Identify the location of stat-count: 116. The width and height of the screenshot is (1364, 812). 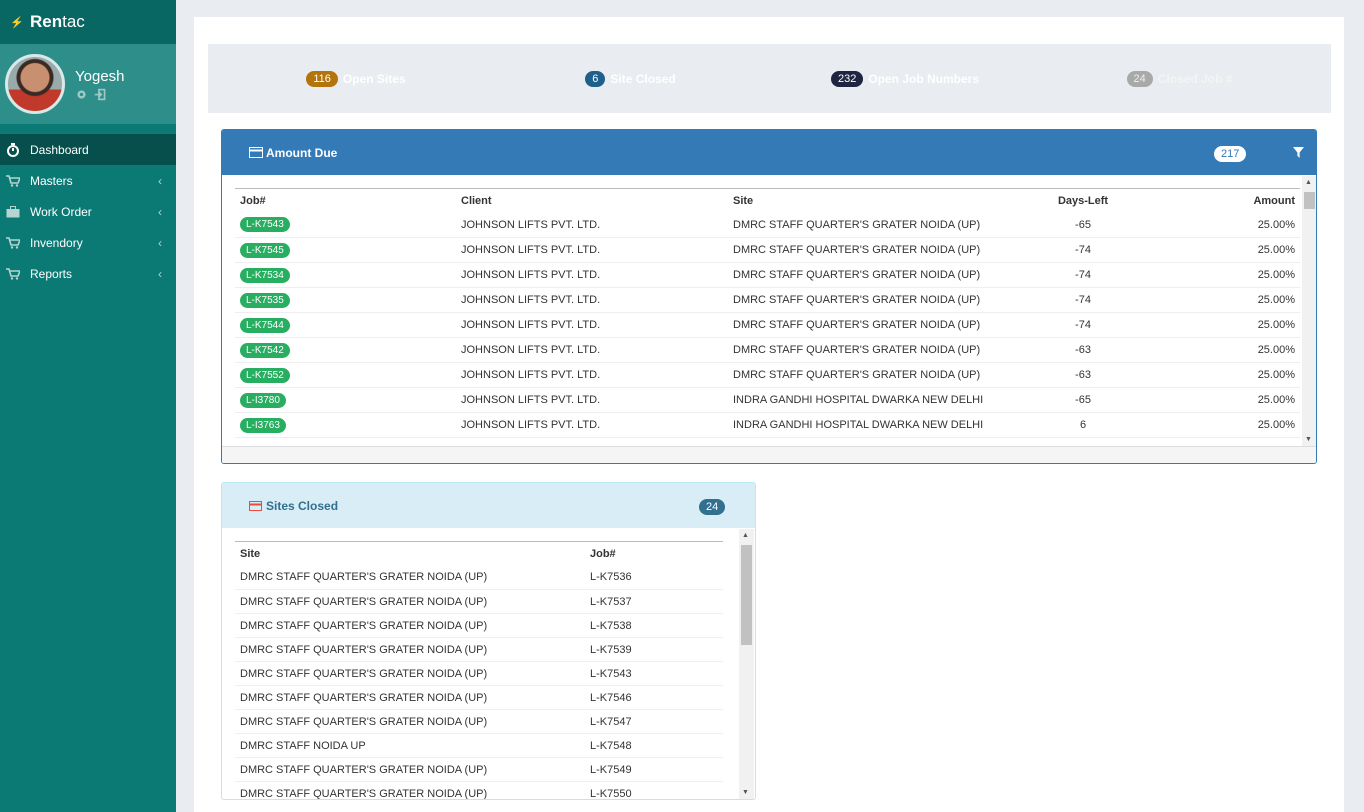
(322, 78).